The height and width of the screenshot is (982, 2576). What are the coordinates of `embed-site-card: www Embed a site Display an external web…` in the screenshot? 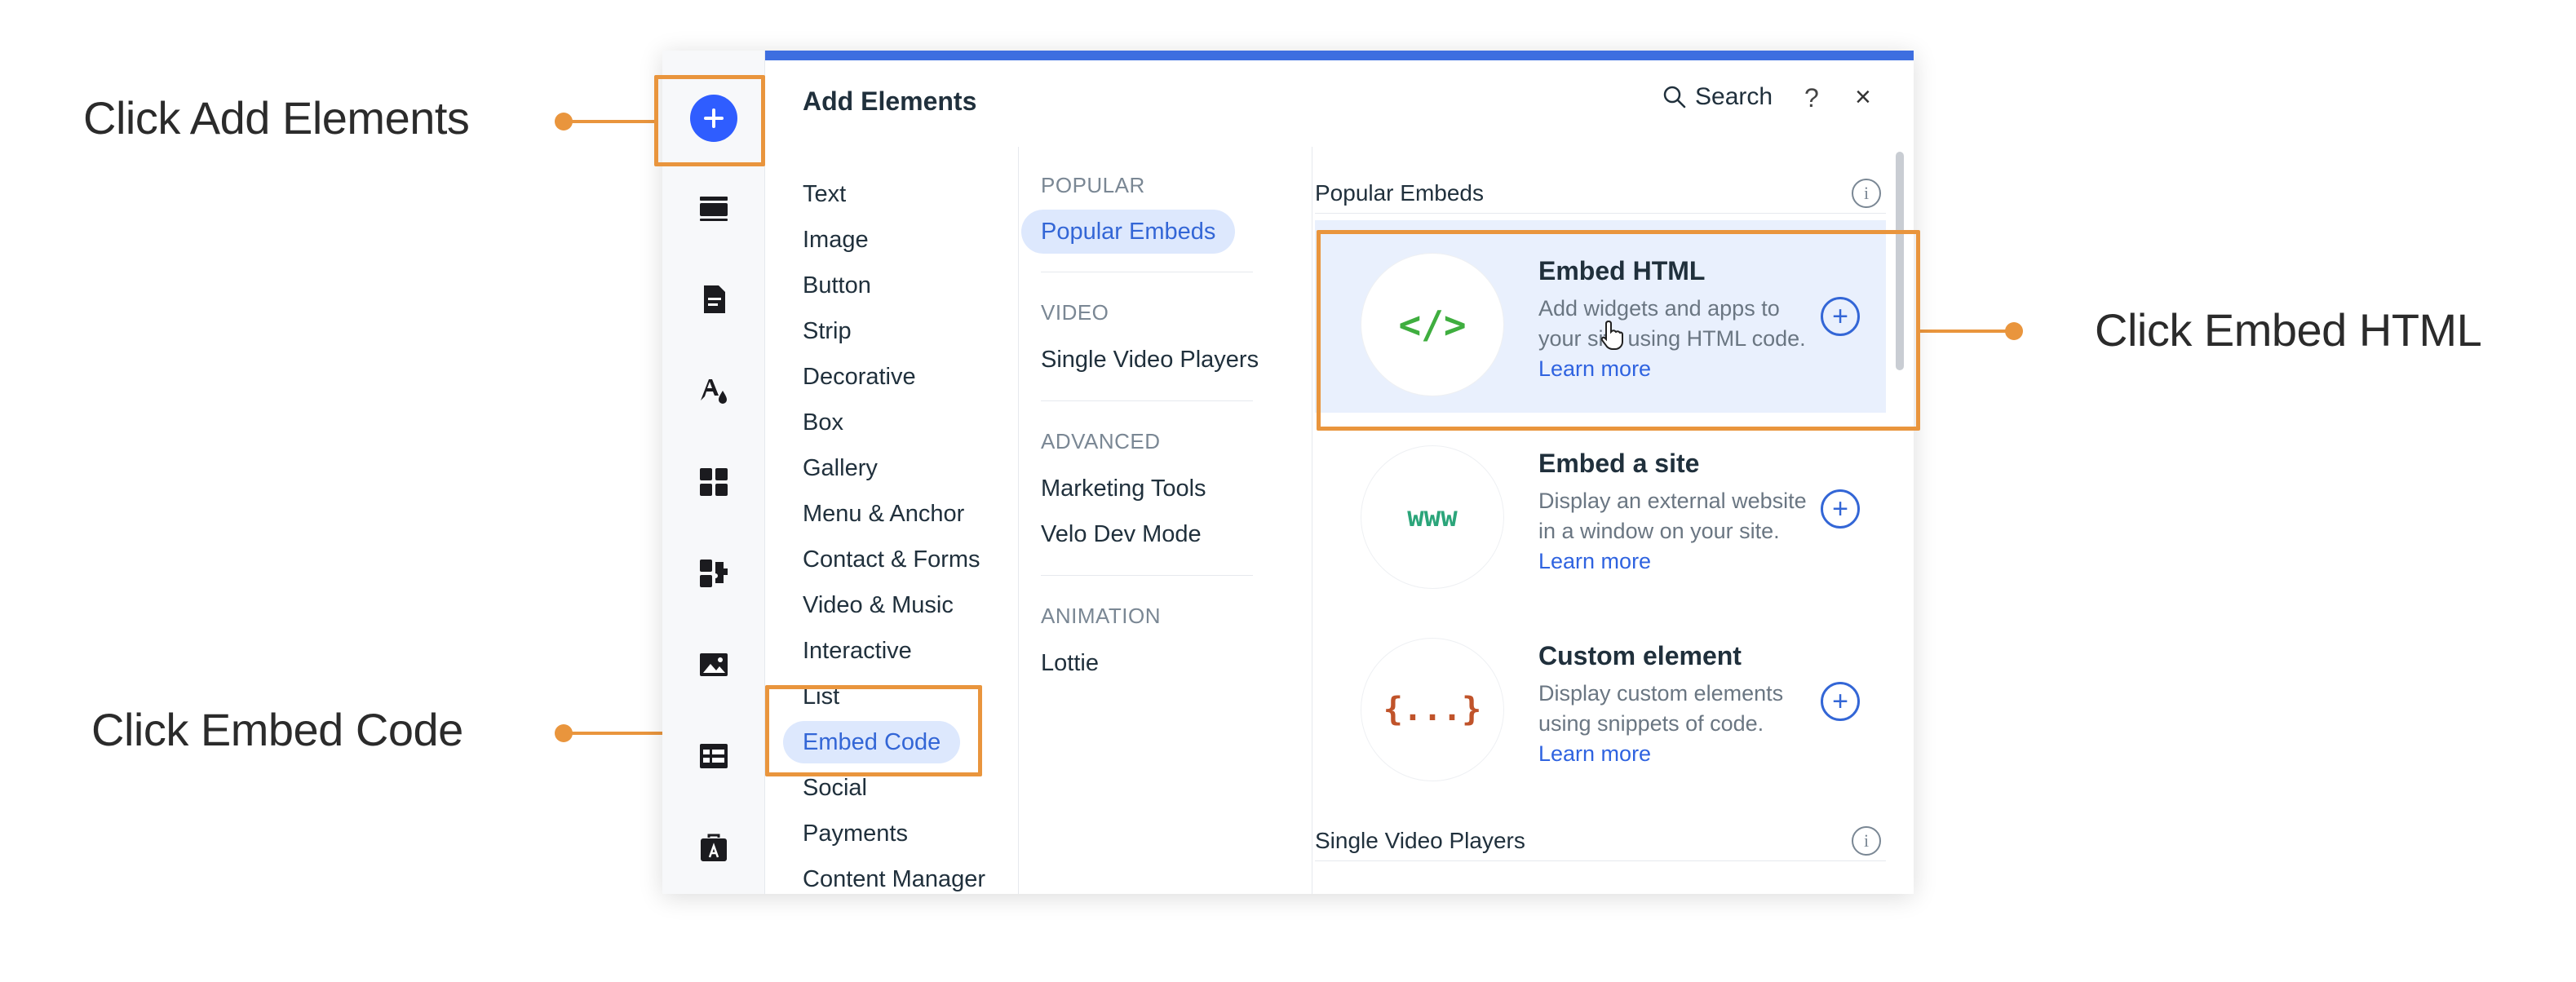 It's located at (1600, 509).